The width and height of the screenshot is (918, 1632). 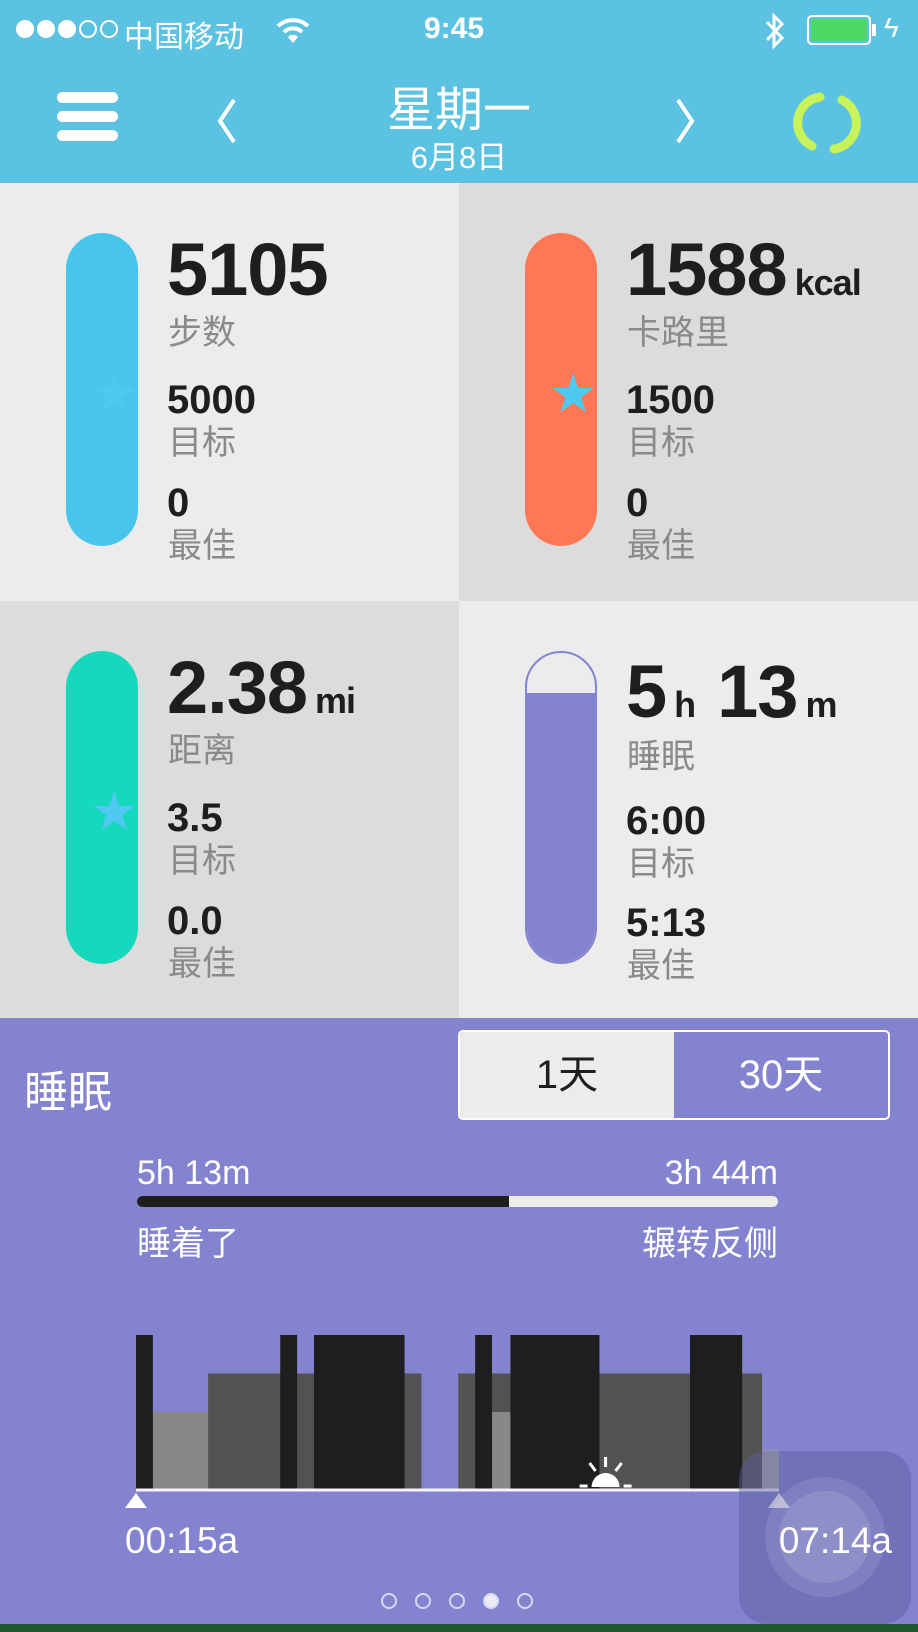 What do you see at coordinates (646, 691) in the screenshot?
I see `sleep-hours: 5` at bounding box center [646, 691].